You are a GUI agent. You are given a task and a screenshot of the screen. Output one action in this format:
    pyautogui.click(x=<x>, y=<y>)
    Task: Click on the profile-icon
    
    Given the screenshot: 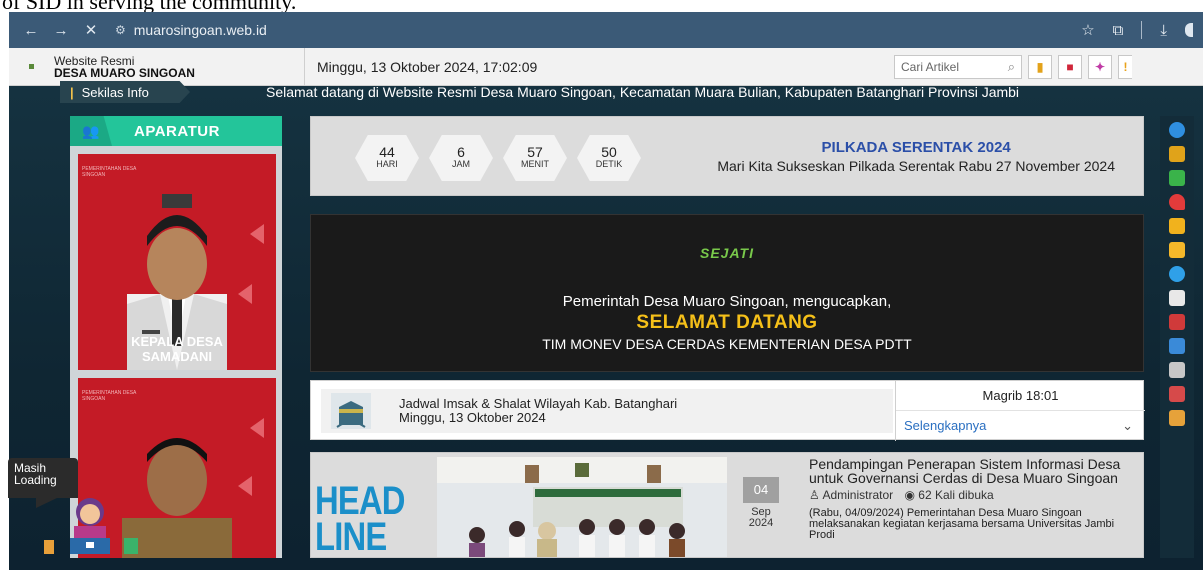 What is the action you would take?
    pyautogui.click(x=1189, y=30)
    